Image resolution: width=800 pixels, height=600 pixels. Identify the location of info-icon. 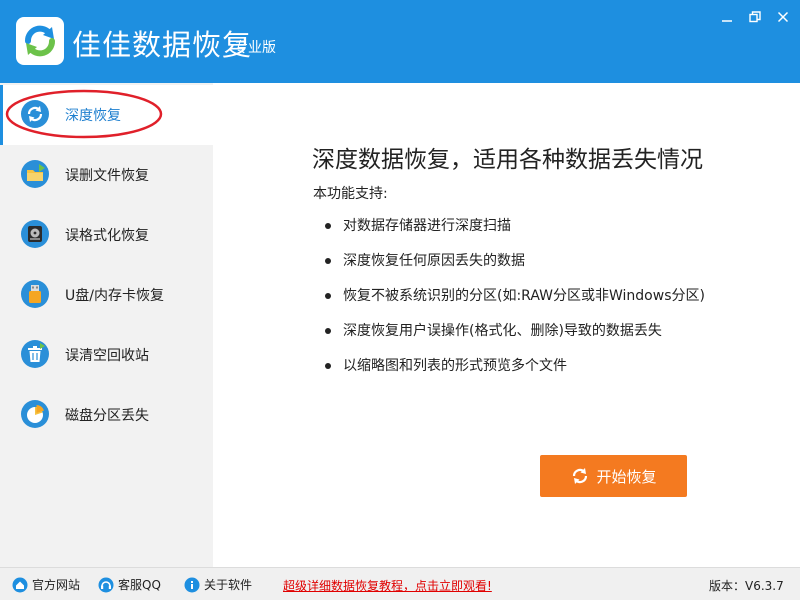
(192, 584).